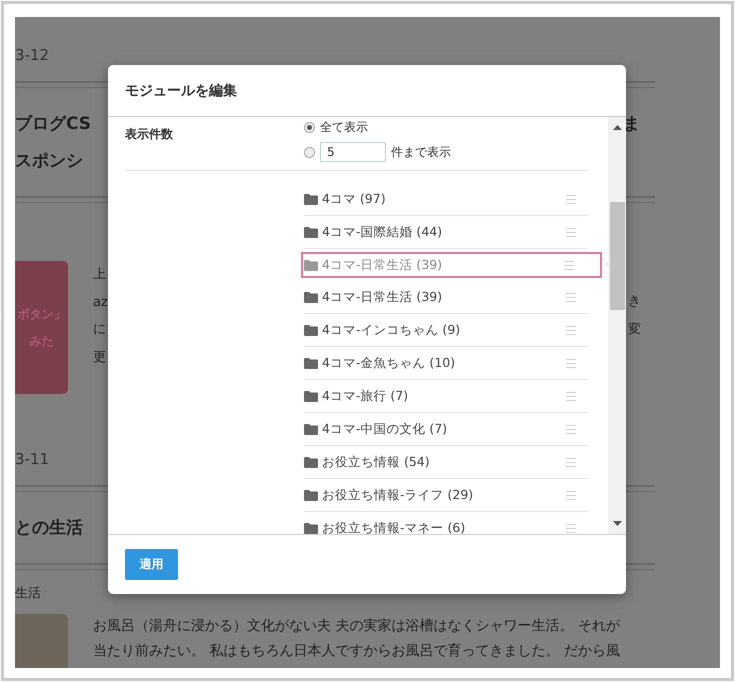 The height and width of the screenshot is (682, 735). Describe the element at coordinates (421, 152) in the screenshot. I see `option-label: 件まで表示` at that location.